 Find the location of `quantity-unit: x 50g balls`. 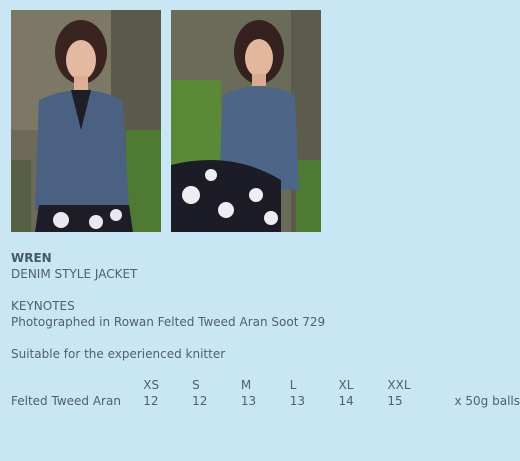

quantity-unit: x 50g balls is located at coordinates (487, 401).